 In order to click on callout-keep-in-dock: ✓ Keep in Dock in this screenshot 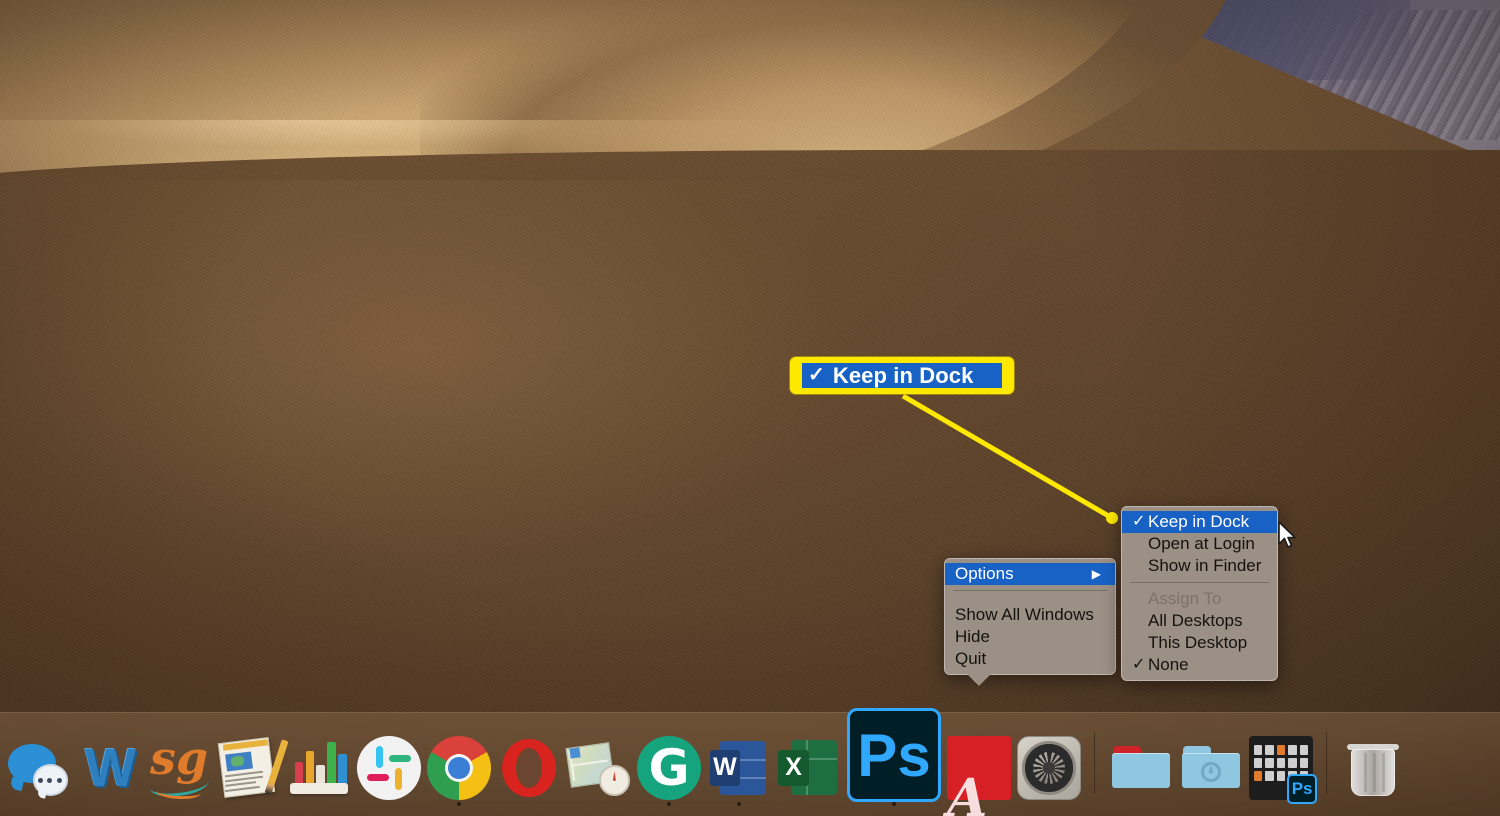, I will do `click(902, 375)`.